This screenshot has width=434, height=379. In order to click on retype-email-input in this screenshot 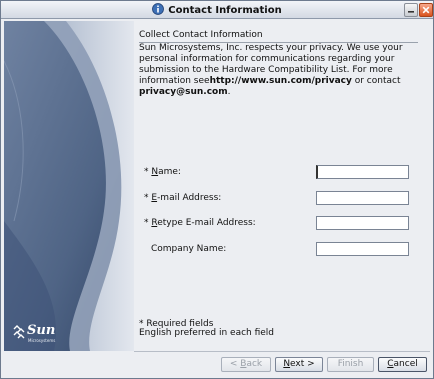, I will do `click(362, 223)`.